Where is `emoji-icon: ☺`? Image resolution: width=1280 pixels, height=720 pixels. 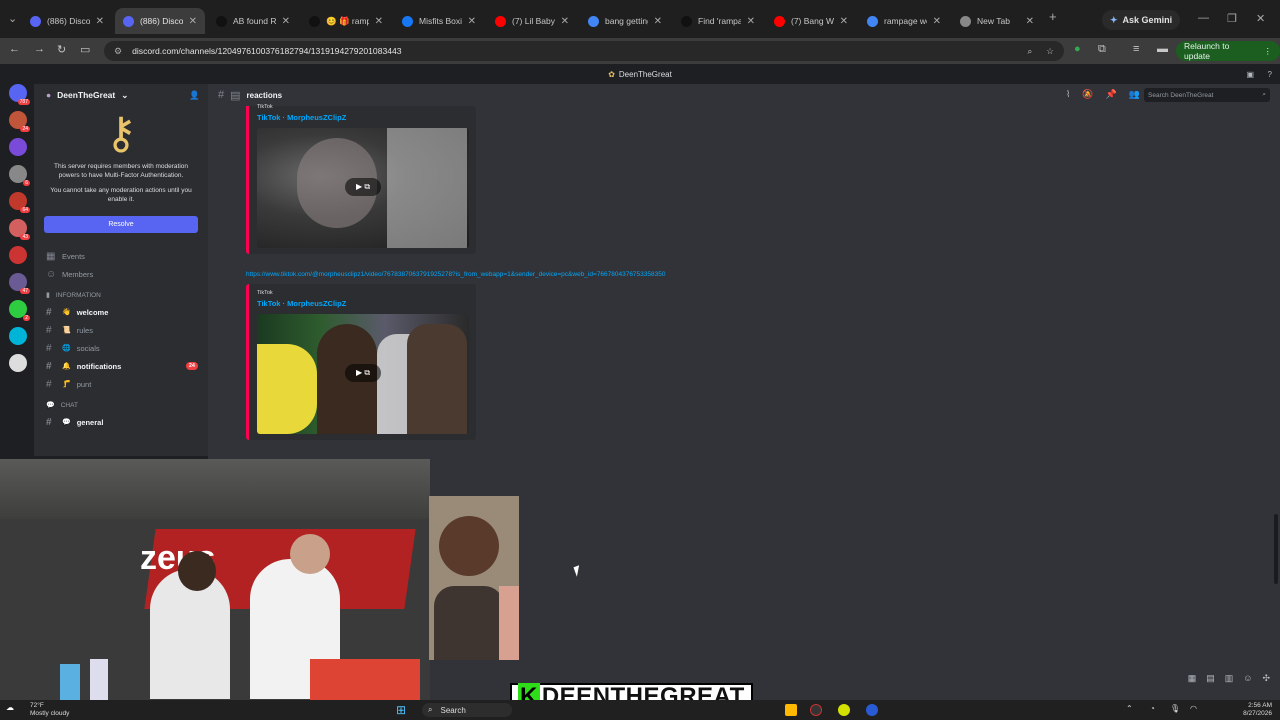 emoji-icon: ☺ is located at coordinates (1247, 678).